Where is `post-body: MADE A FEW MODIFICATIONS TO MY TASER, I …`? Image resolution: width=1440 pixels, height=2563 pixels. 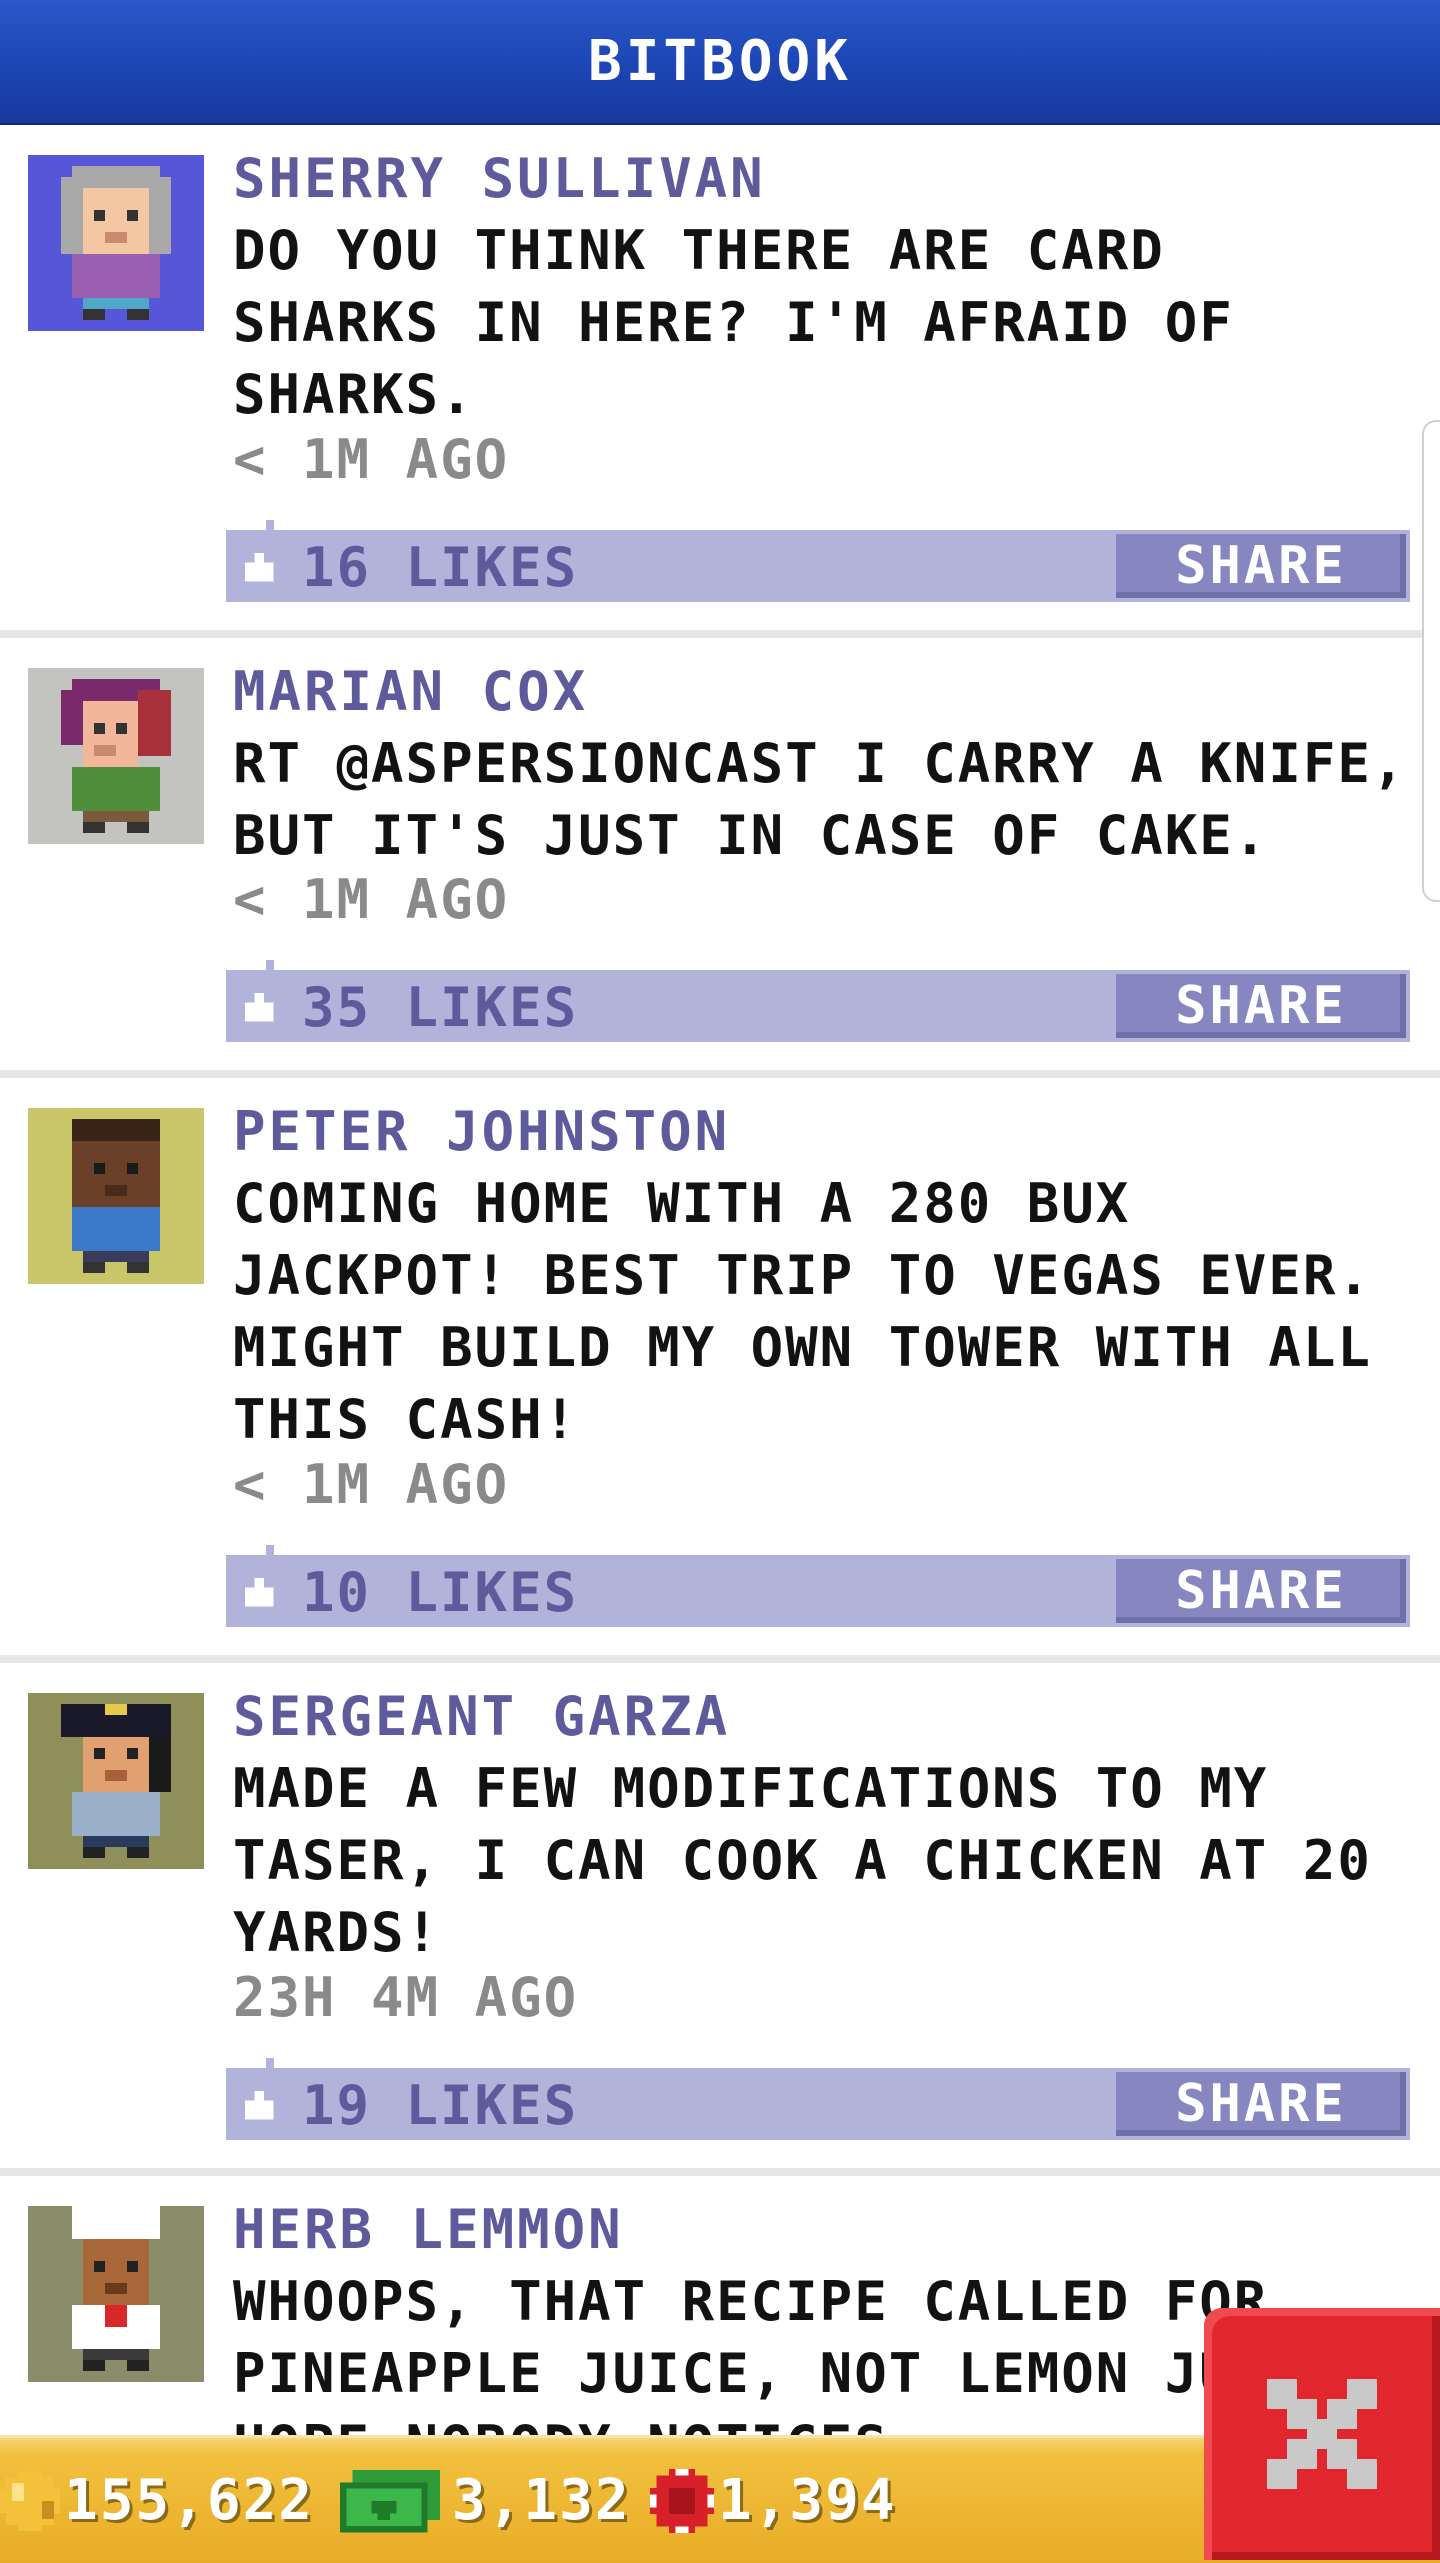
post-body: MADE A FEW MODIFICATIONS TO MY TASER, I … is located at coordinates (823, 1861).